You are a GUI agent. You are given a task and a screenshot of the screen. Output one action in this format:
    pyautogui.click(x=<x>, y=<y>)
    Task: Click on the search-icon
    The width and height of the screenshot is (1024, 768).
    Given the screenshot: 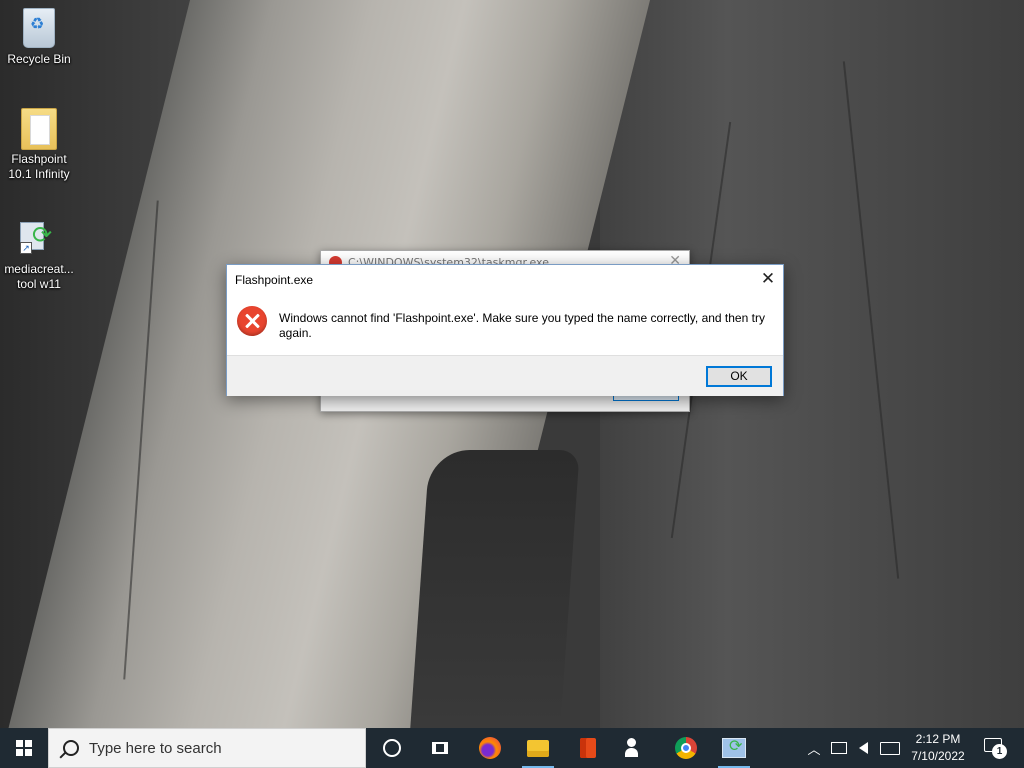 What is the action you would take?
    pyautogui.click(x=71, y=748)
    